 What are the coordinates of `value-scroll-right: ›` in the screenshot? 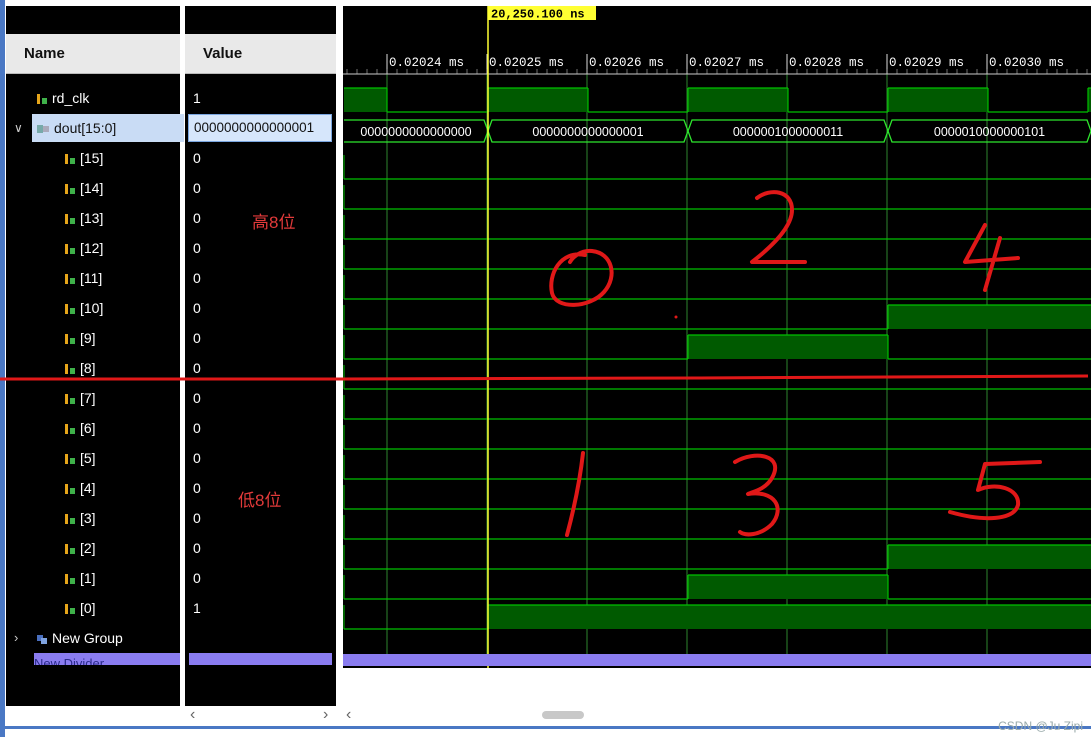 It's located at (325, 716).